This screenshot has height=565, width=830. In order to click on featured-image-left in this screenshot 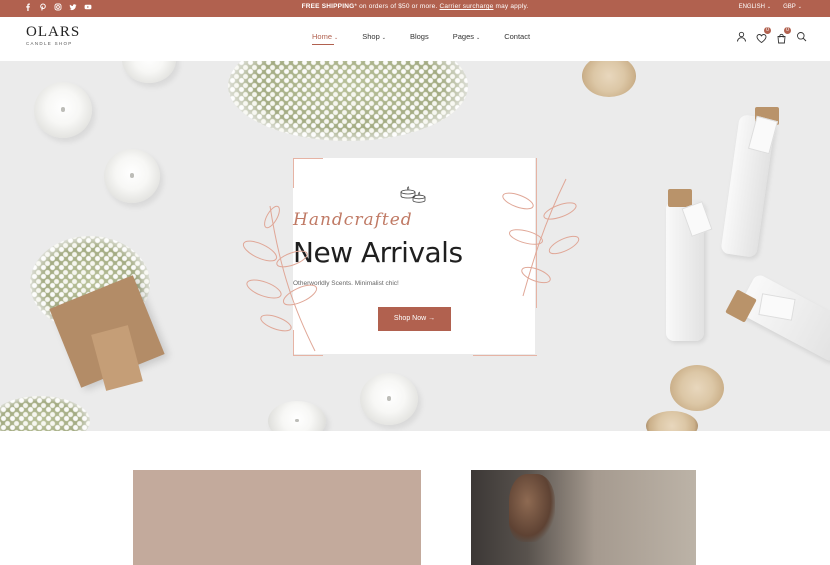, I will do `click(277, 517)`.